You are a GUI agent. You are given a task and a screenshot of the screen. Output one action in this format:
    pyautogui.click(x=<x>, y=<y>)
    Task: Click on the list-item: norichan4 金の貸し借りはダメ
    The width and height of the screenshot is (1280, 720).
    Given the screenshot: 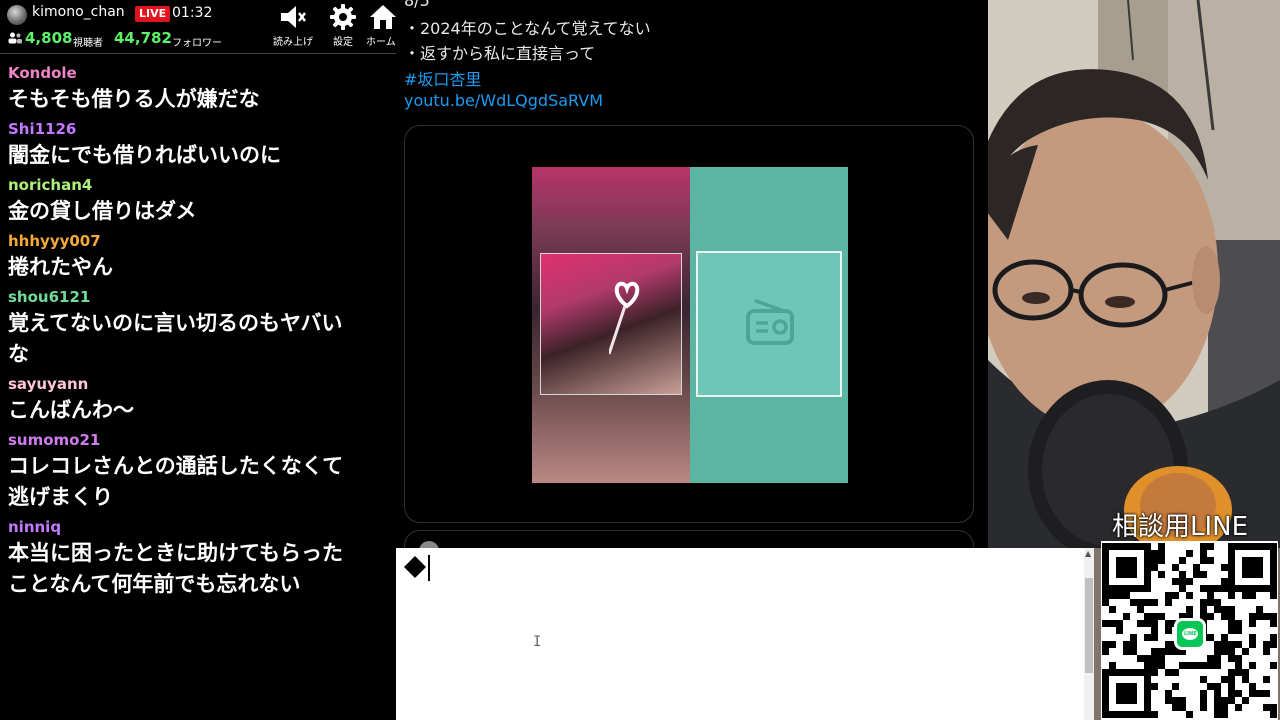 What is the action you would take?
    pyautogui.click(x=198, y=200)
    